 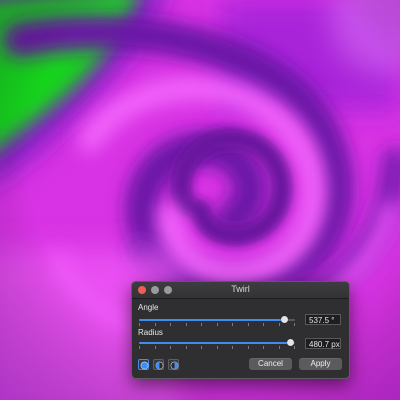 What do you see at coordinates (320, 364) in the screenshot?
I see `apply-button: Apply` at bounding box center [320, 364].